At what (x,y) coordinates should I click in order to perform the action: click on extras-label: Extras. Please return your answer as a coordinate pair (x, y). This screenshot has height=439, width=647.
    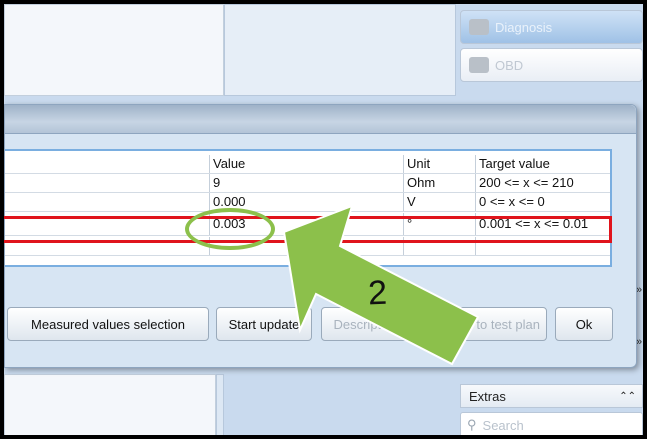
    Looking at the image, I should click on (487, 396).